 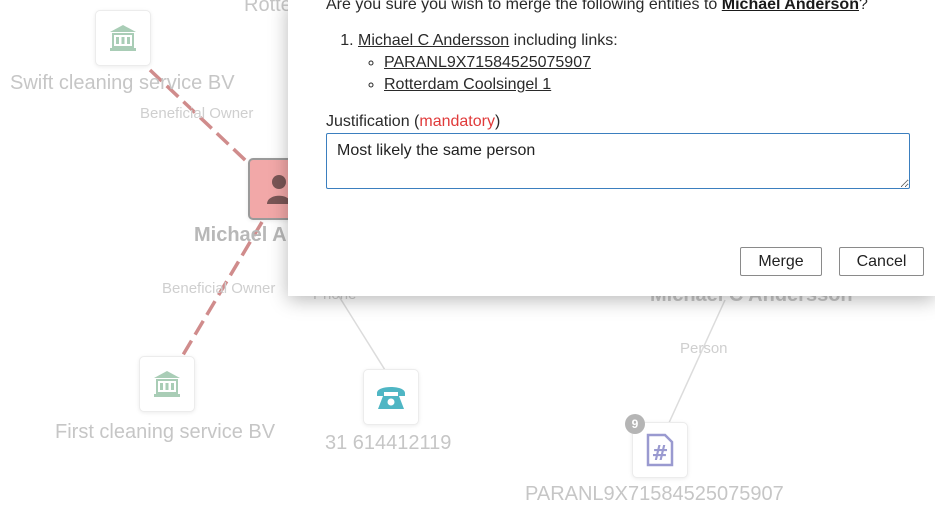 What do you see at coordinates (268, 8) in the screenshot?
I see `node-label-partial-top: Rotte` at bounding box center [268, 8].